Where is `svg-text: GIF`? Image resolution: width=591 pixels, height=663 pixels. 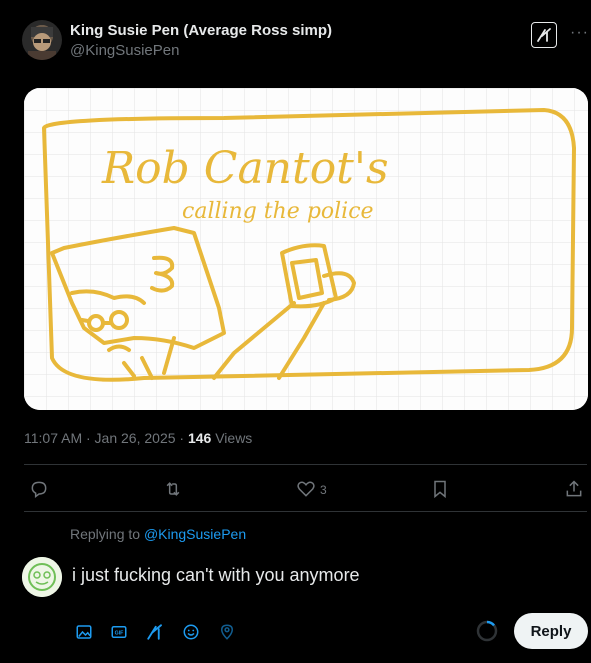 svg-text: GIF is located at coordinates (120, 634).